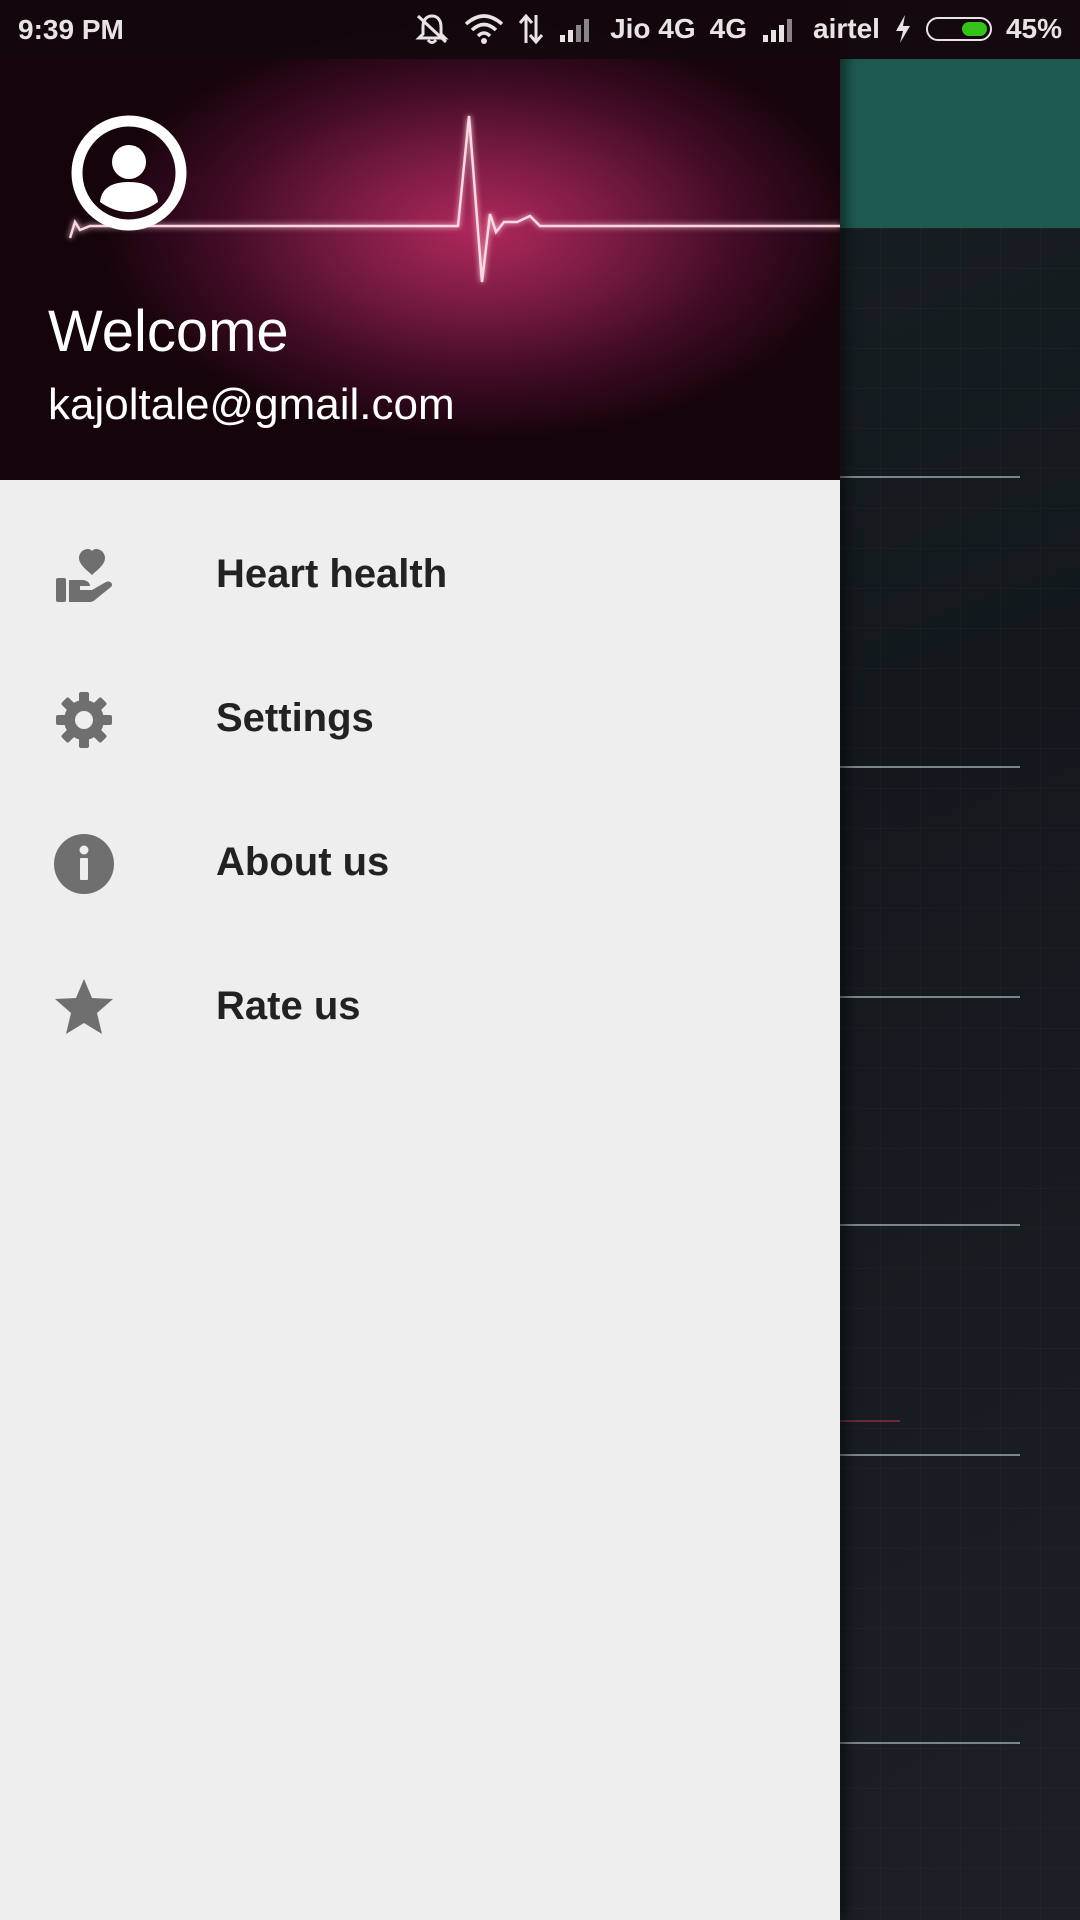 This screenshot has width=1080, height=1920. Describe the element at coordinates (728, 28) in the screenshot. I see `network-type-label: 4G` at that location.